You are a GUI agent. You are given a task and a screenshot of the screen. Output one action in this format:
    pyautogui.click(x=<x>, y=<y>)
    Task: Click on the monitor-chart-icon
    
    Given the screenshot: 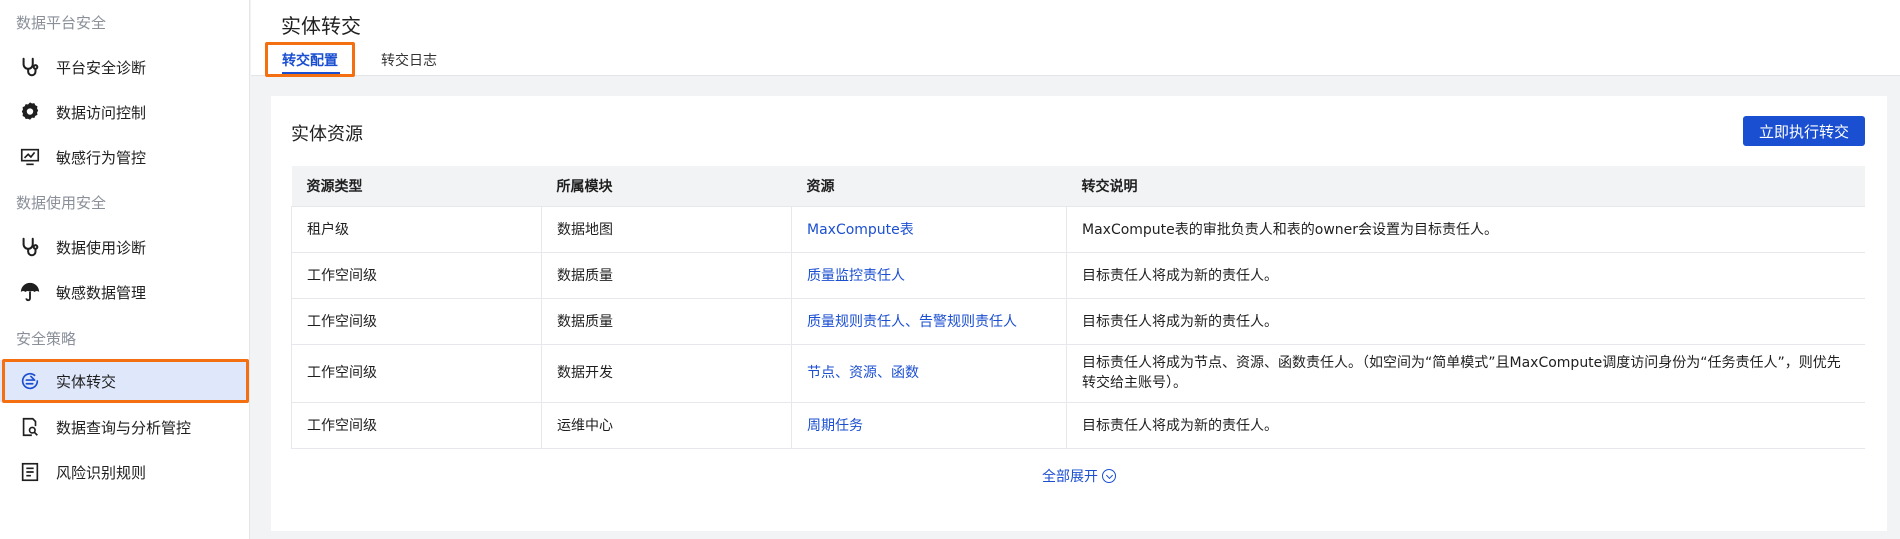 What is the action you would take?
    pyautogui.click(x=30, y=157)
    